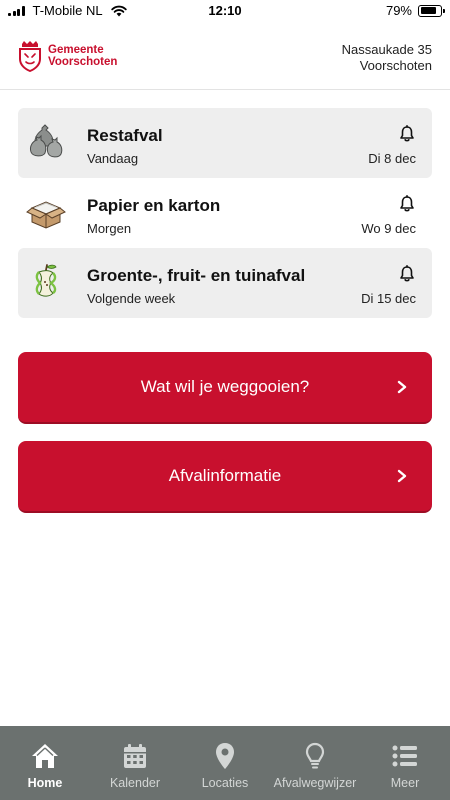  Describe the element at coordinates (315, 783) in the screenshot. I see `tab-label: Afvalwegwijzer` at that location.